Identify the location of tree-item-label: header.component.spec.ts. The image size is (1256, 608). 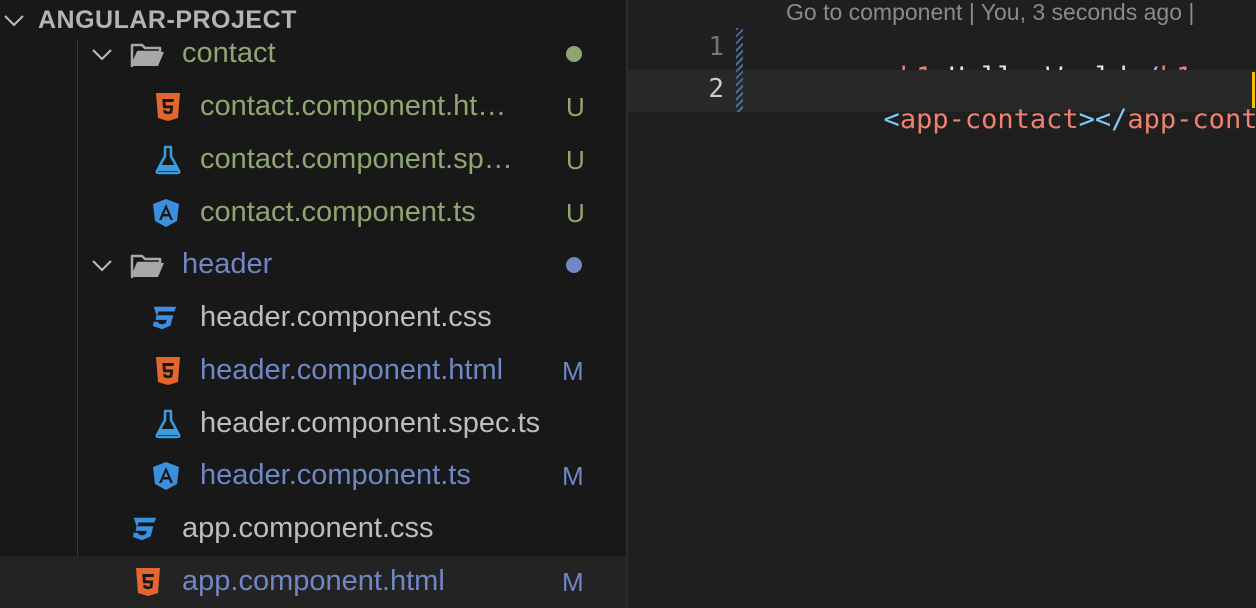
(370, 423).